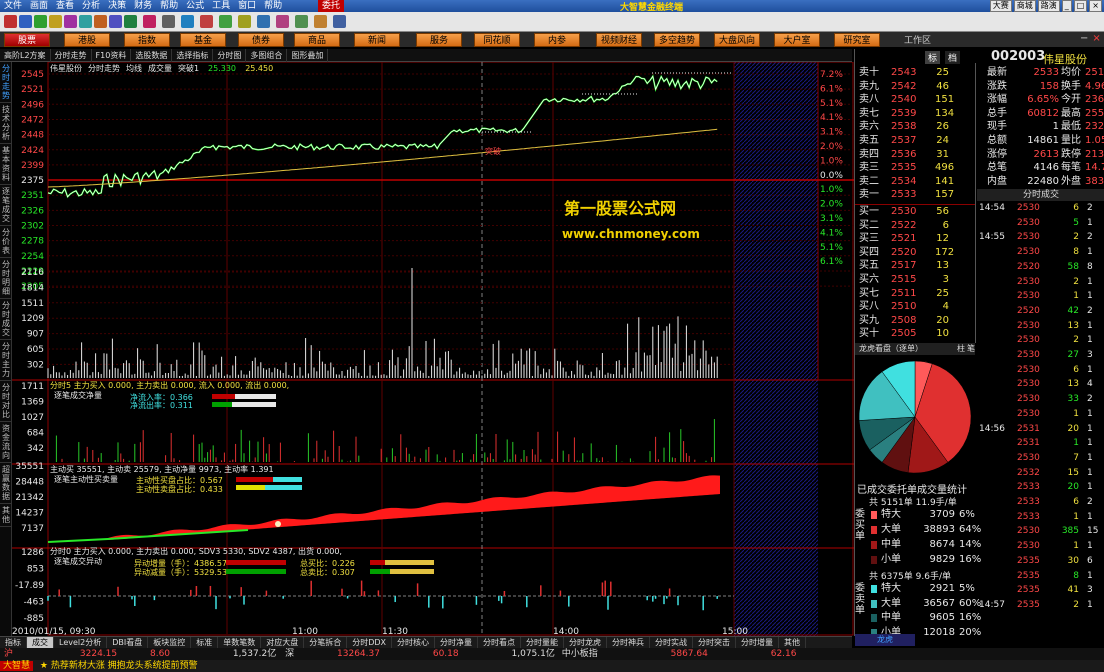 The image size is (1104, 672). Describe the element at coordinates (339, 21) in the screenshot. I see `question-icon` at that location.